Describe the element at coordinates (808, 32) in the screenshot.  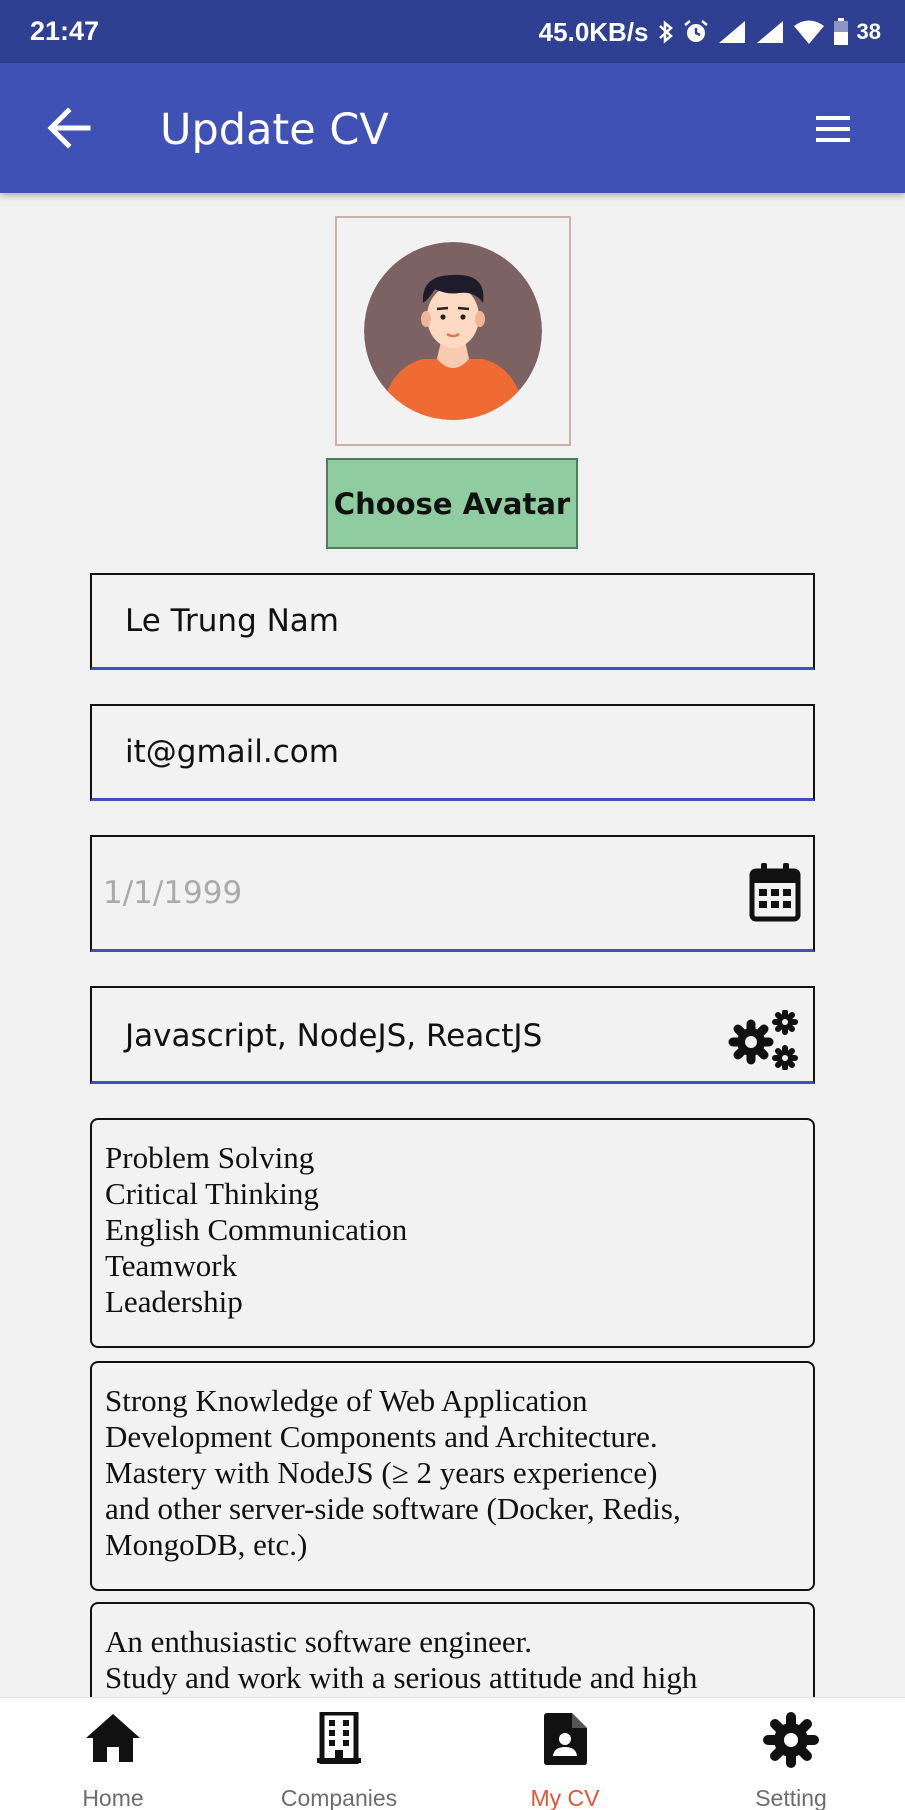
I see `wifi-icon` at that location.